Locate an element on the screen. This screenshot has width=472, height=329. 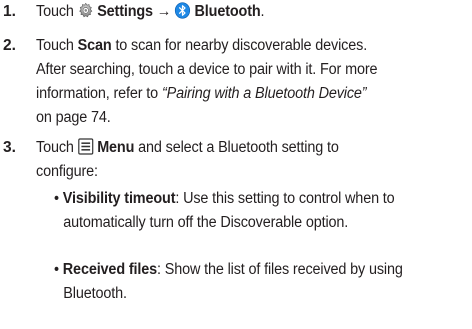
touch-word: Touch is located at coordinates (55, 11).